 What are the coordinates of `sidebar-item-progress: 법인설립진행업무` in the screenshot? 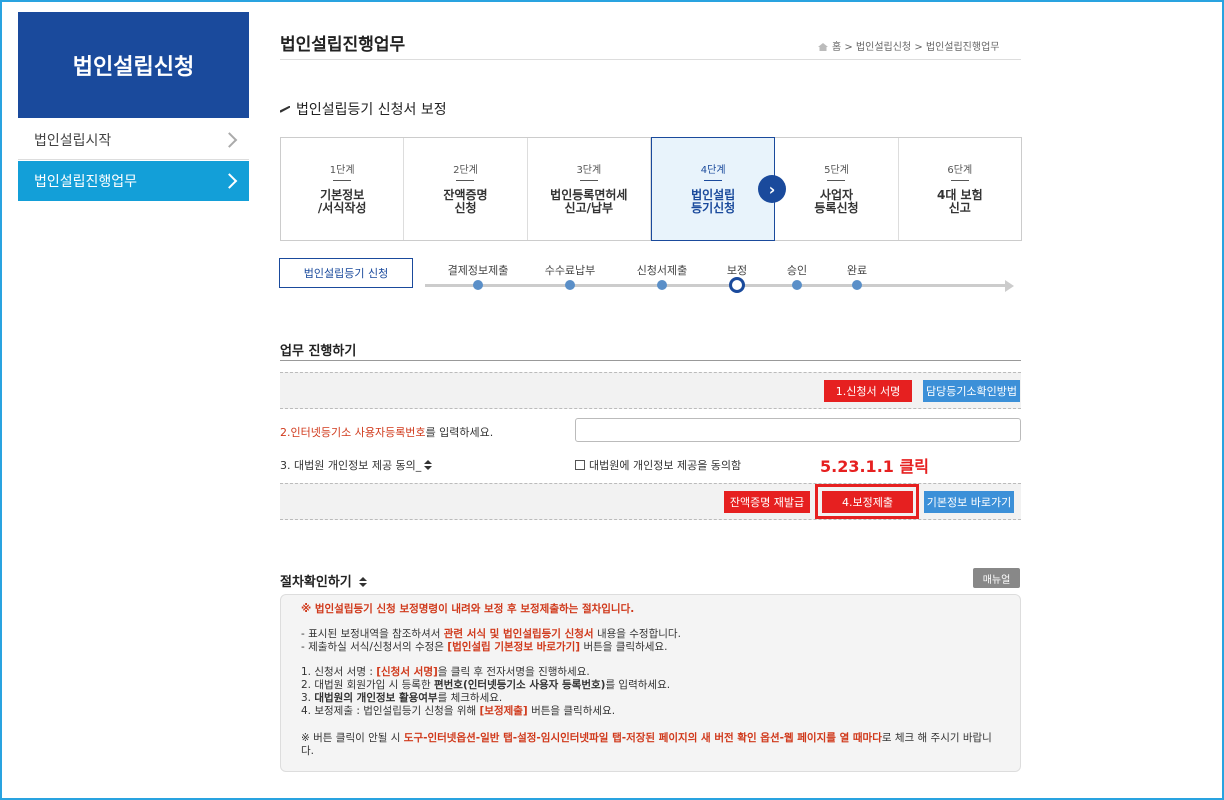 It's located at (133, 181).